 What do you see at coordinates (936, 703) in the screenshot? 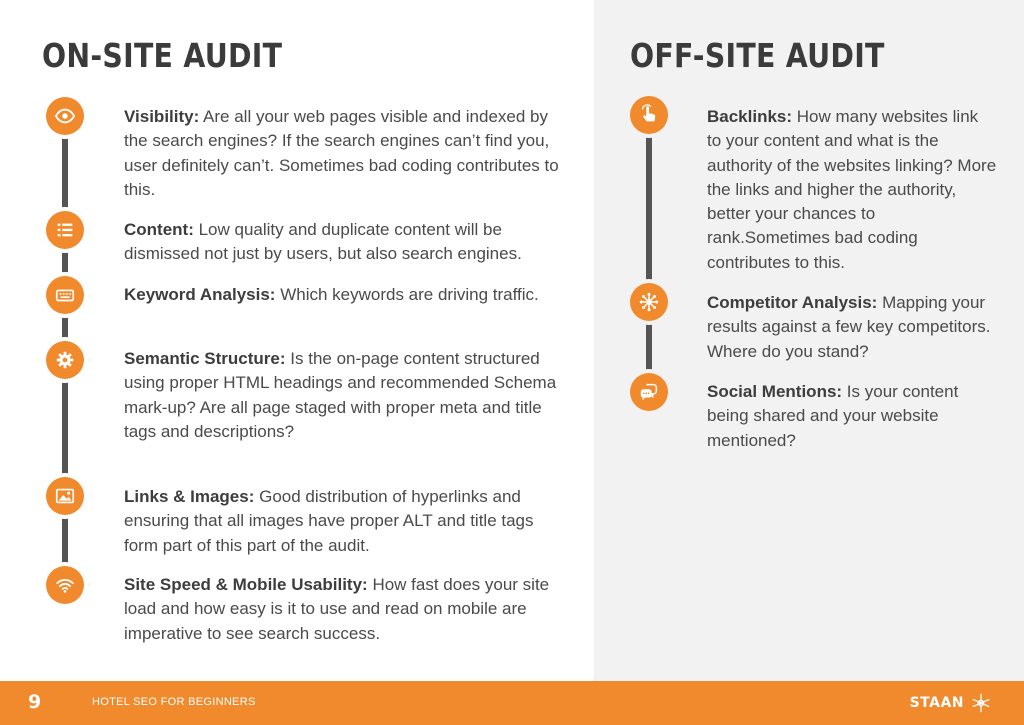
I see `brand-name: STAAN` at bounding box center [936, 703].